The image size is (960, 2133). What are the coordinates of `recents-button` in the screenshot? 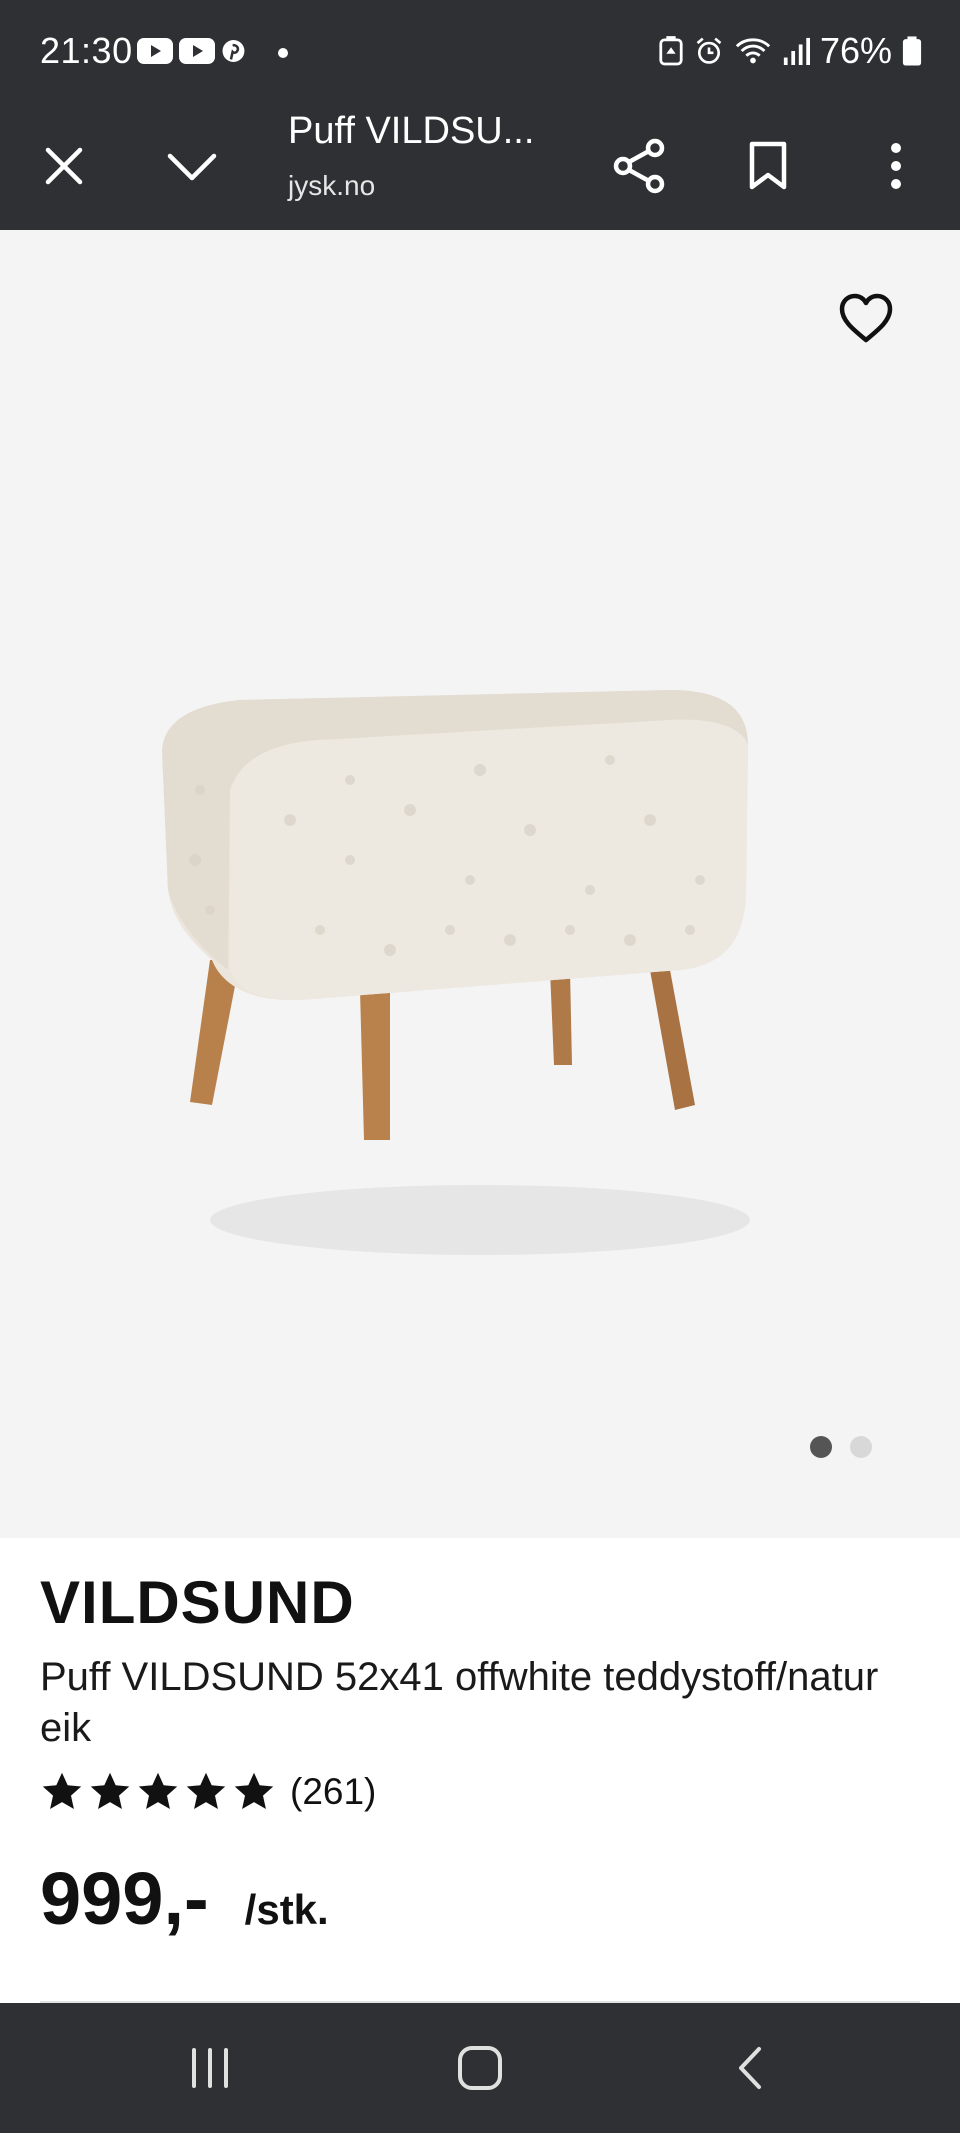 It's located at (210, 2068).